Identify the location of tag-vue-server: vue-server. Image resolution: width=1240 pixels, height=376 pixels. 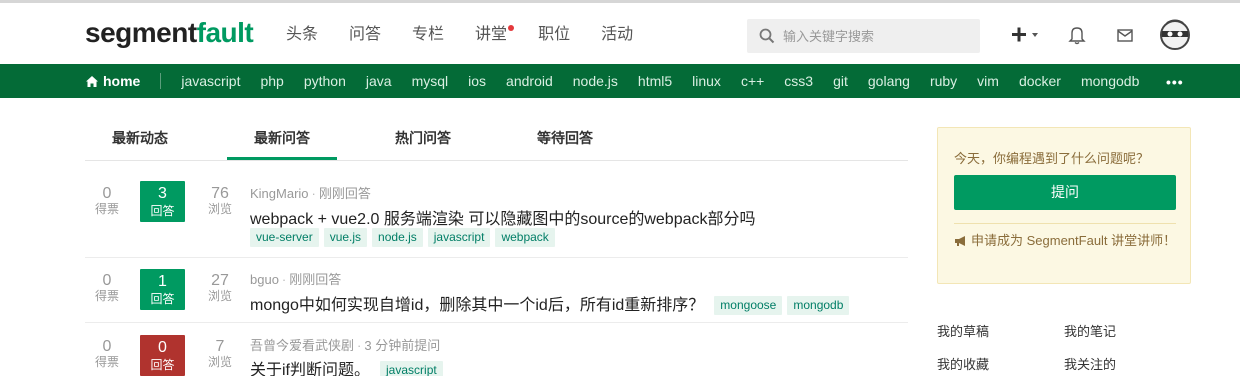
(284, 237).